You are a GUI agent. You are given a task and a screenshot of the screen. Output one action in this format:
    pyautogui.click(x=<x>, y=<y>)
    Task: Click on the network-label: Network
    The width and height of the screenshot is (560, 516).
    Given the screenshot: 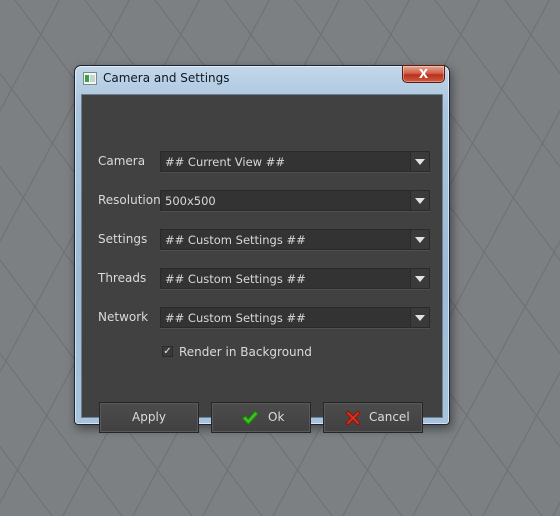 What is the action you would take?
    pyautogui.click(x=123, y=317)
    